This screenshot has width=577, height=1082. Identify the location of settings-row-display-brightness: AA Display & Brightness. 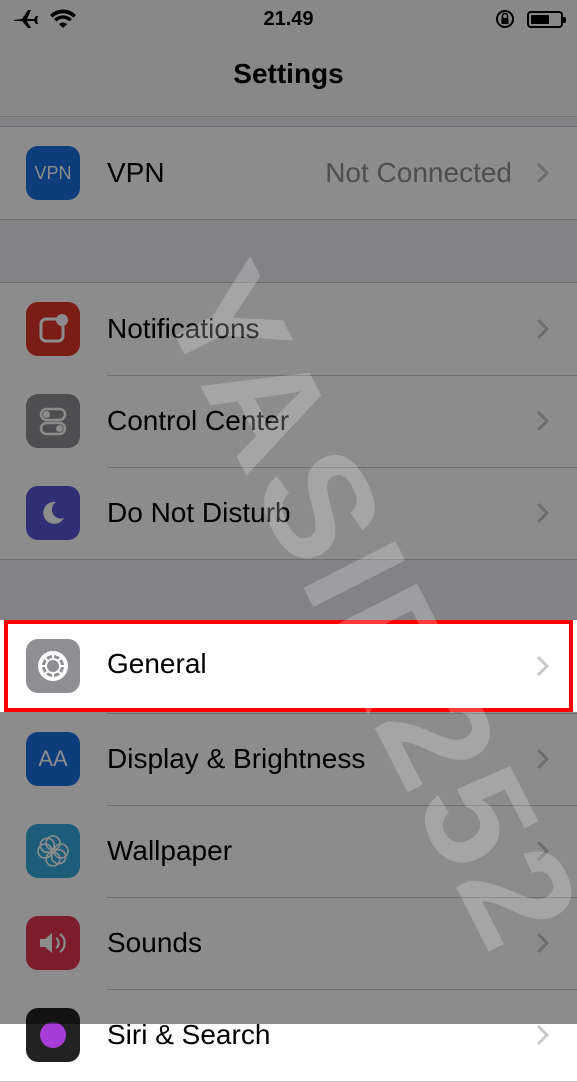
(288, 759).